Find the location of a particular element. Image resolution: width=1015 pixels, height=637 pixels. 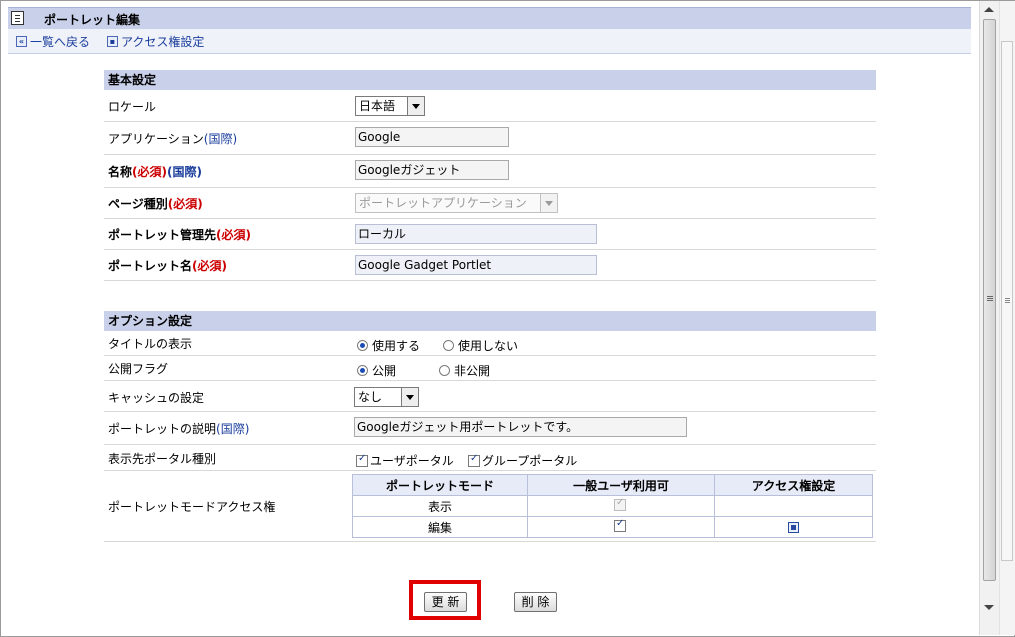

description-label: ポートレットの説明(国際) is located at coordinates (178, 428).